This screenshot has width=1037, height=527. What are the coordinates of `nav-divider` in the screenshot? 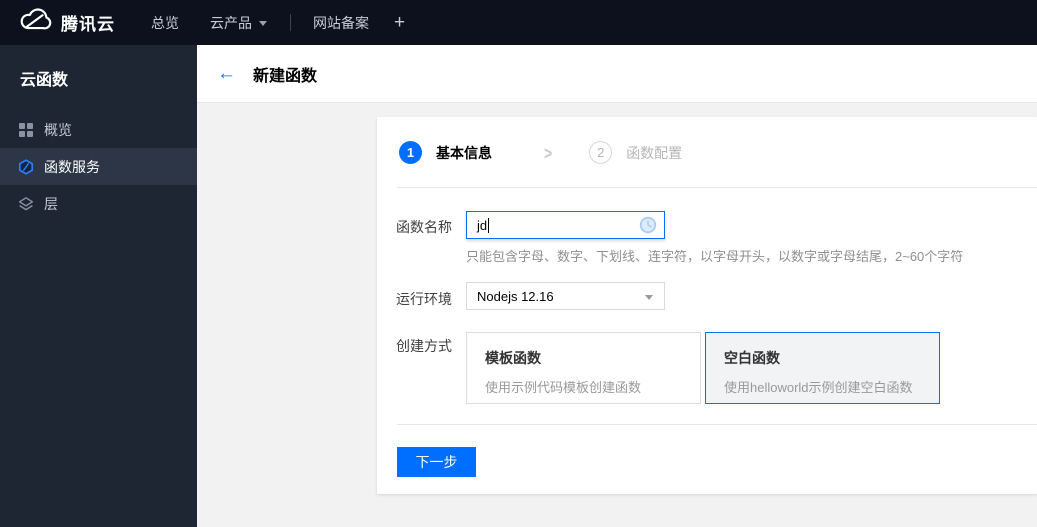 It's located at (290, 22).